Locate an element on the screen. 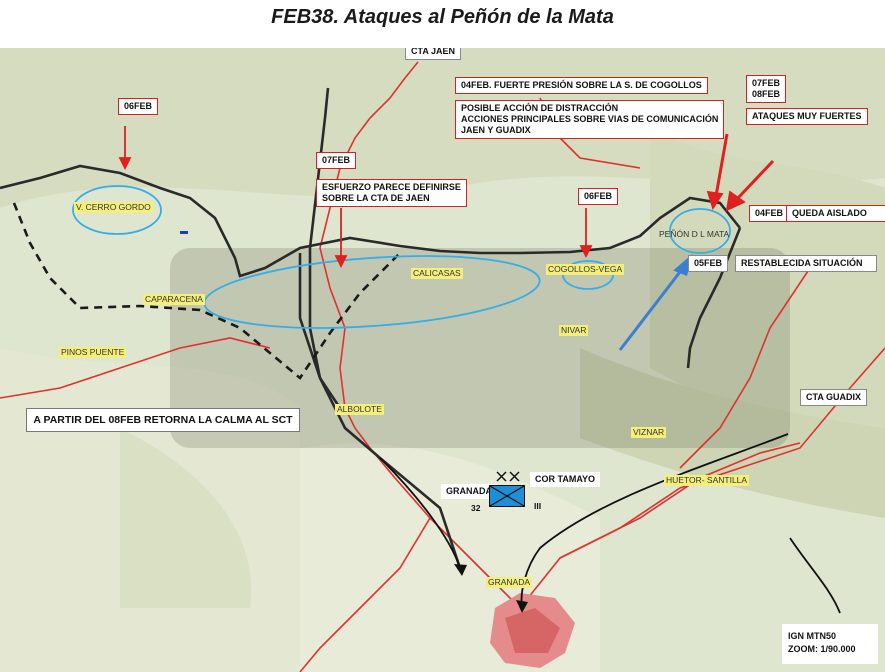 The height and width of the screenshot is (672, 885). annotation-06feb-west: 06FEB is located at coordinates (138, 106).